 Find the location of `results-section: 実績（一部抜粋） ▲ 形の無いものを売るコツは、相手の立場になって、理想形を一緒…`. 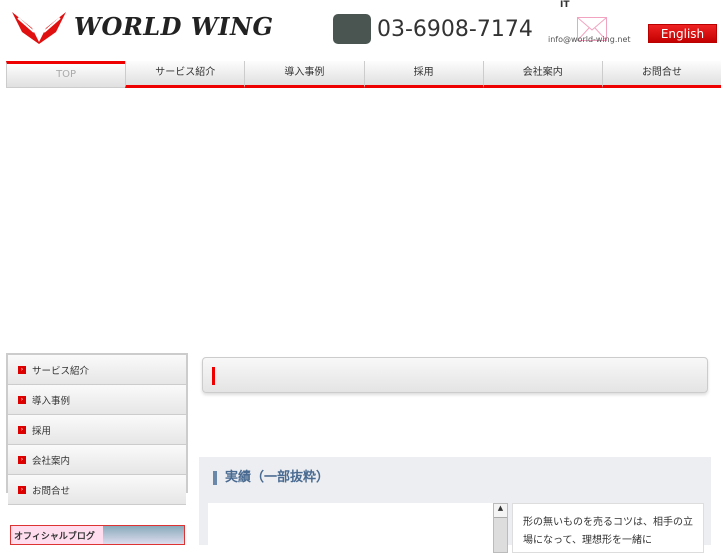

results-section: 実績（一部抜粋） ▲ 形の無いものを売るコツは、相手の立場になって、理想形を一緒… is located at coordinates (455, 505).